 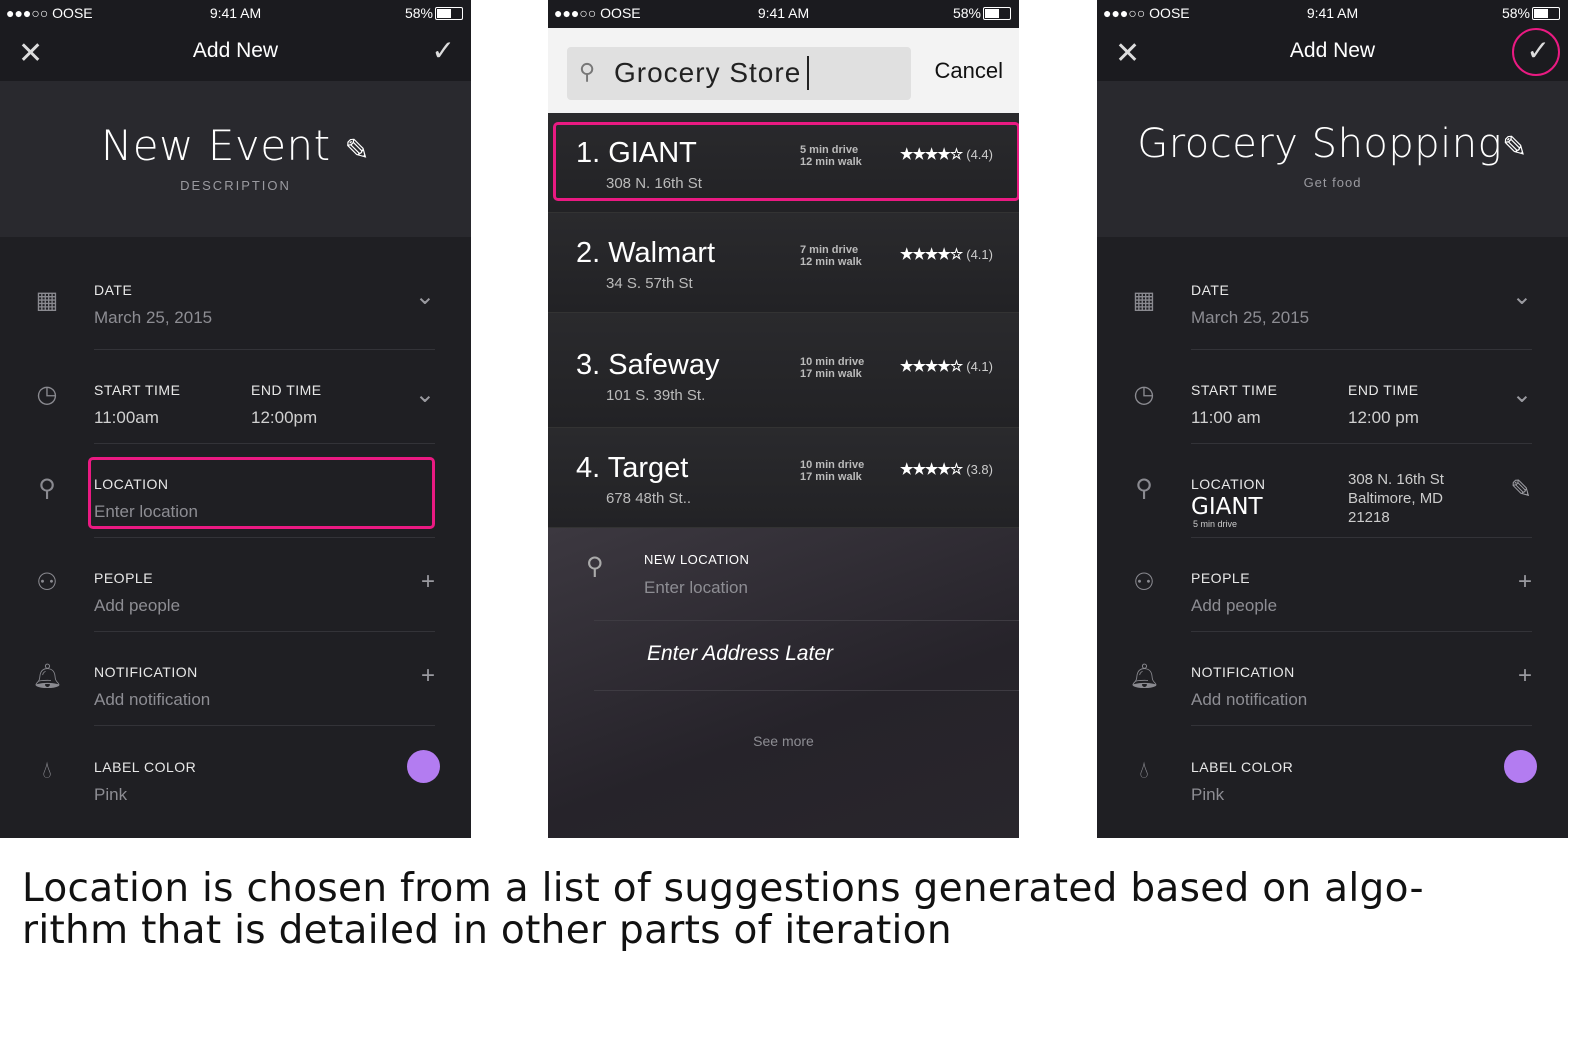 I want to click on result-address: 34 S. 57th St, so click(x=649, y=283).